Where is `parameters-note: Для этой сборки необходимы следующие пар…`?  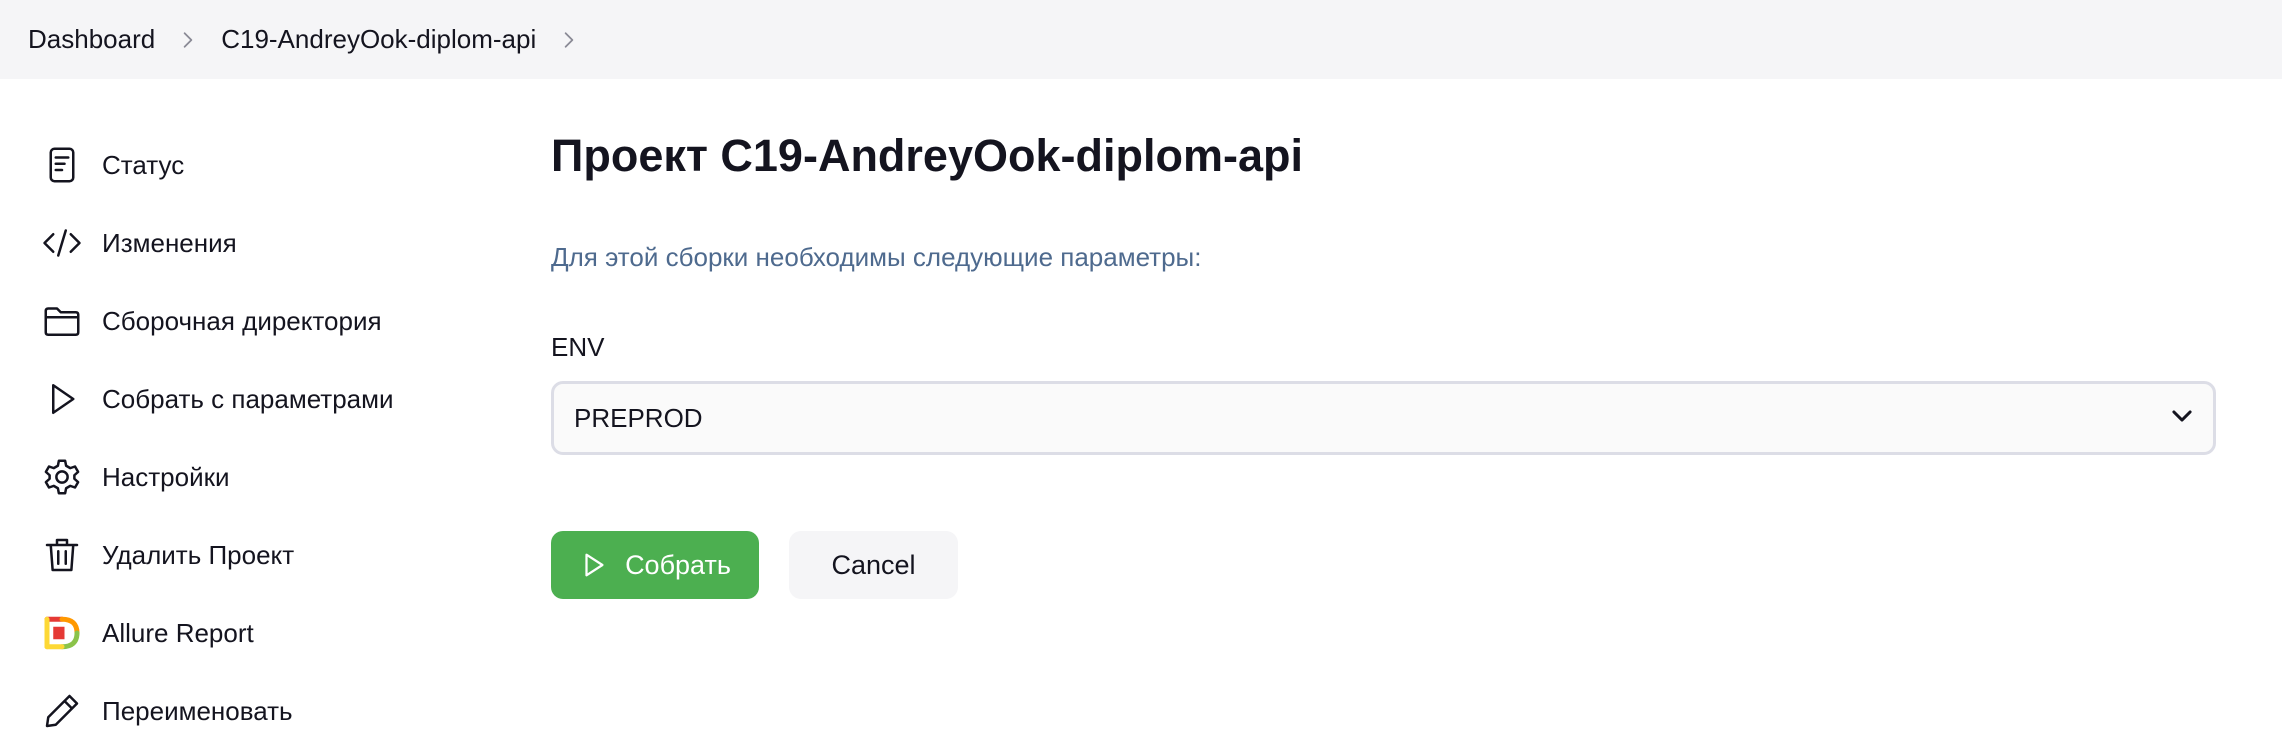 parameters-note: Для этой сборки необходимы следующие пар… is located at coordinates (876, 257).